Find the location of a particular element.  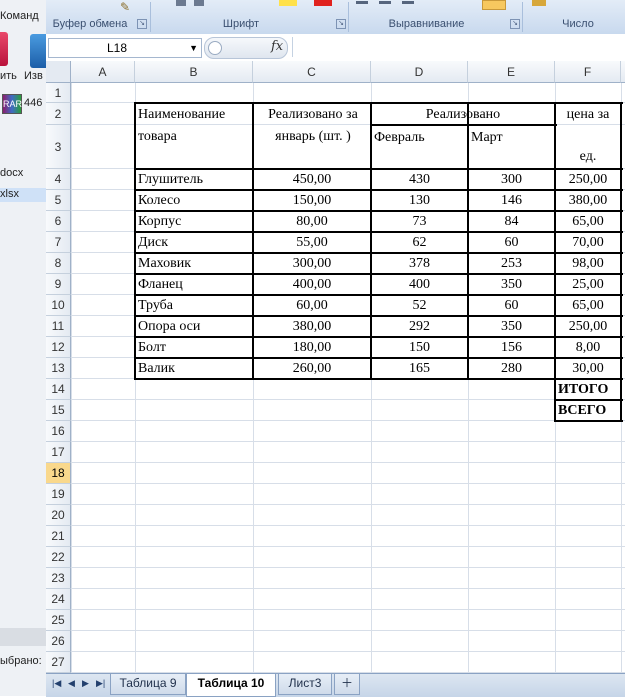

row-header-7: 7 is located at coordinates (58, 242).